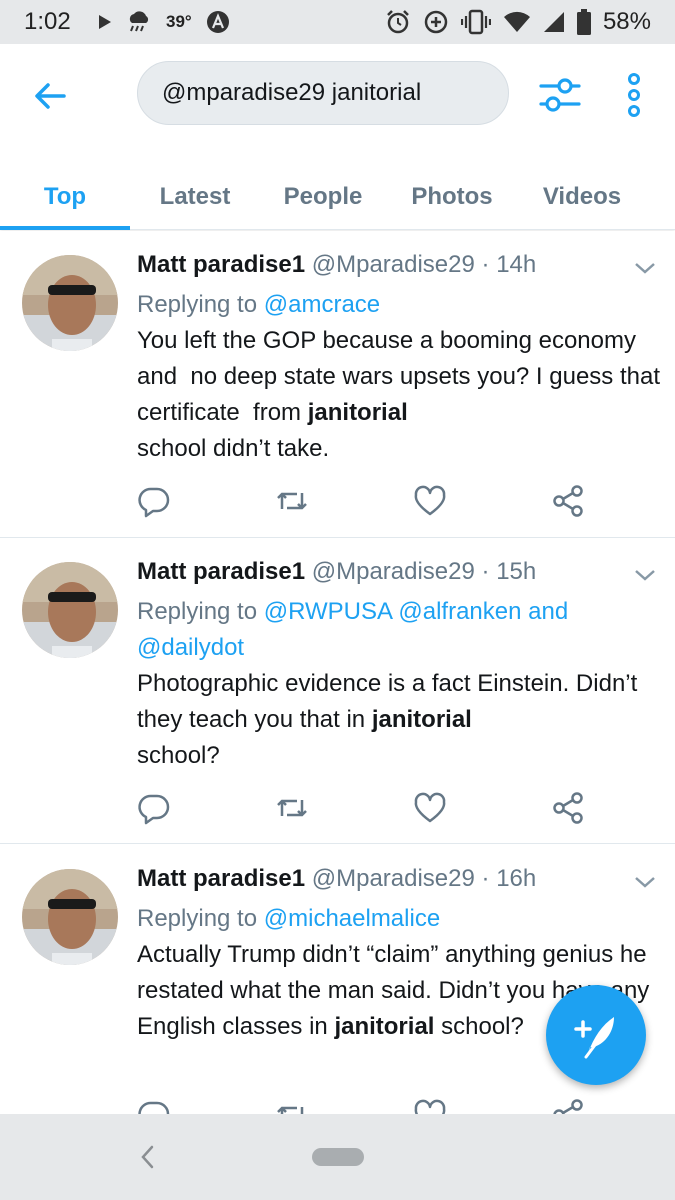  I want to click on replying-to: Replying to @michaelmalice, so click(397, 919).